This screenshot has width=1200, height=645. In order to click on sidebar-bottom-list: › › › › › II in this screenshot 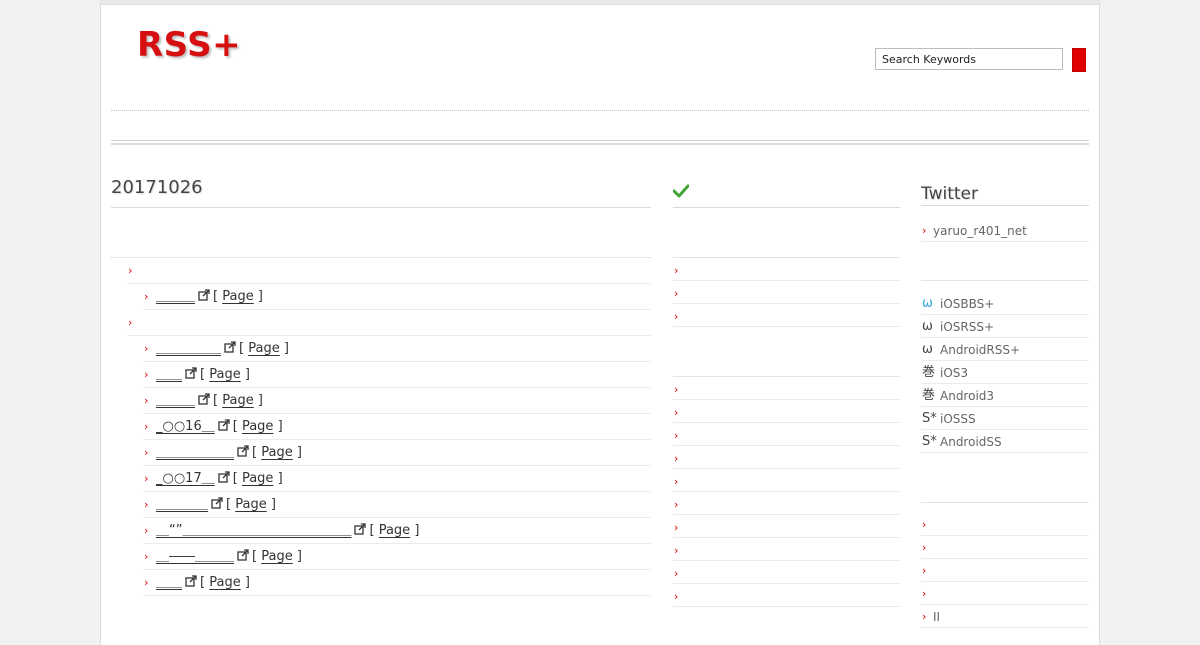, I will do `click(1005, 570)`.